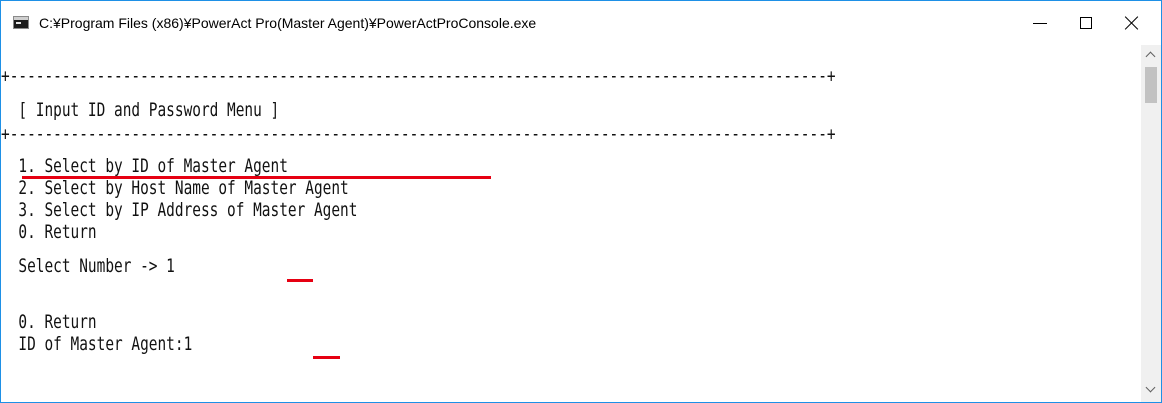 Image resolution: width=1162 pixels, height=403 pixels. I want to click on minimize-icon, so click(1040, 23).